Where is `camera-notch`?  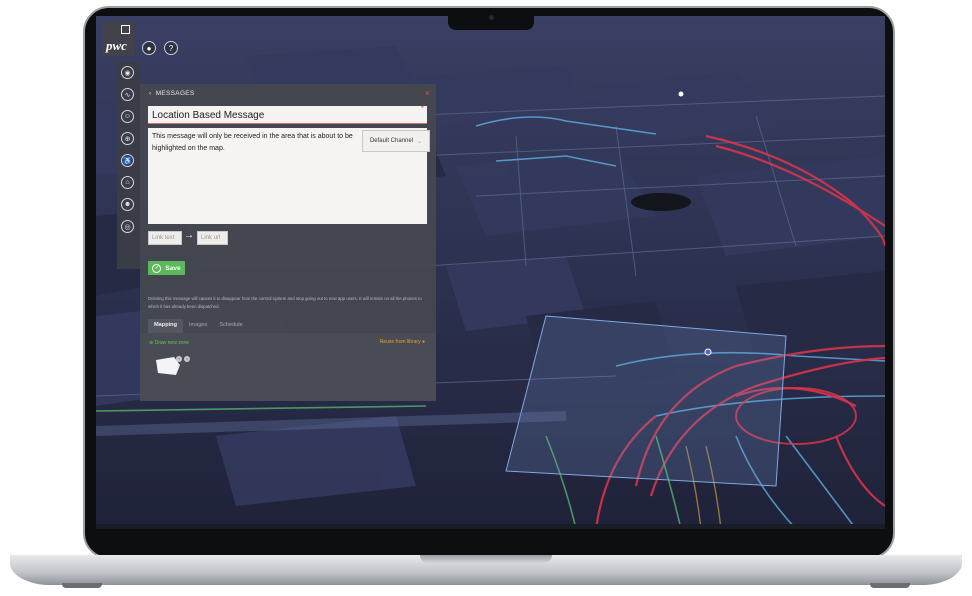 camera-notch is located at coordinates (491, 19).